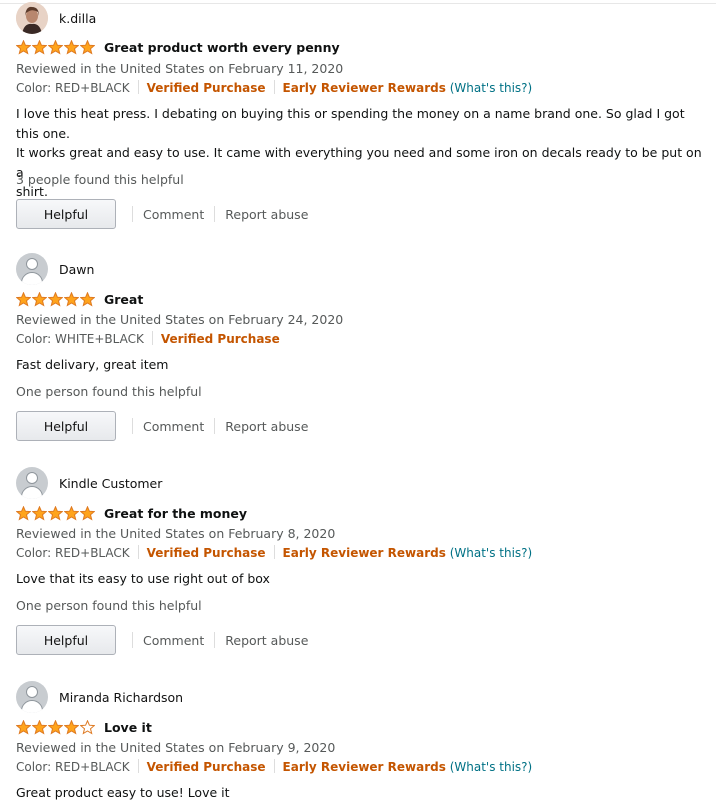 The height and width of the screenshot is (808, 716). What do you see at coordinates (110, 483) in the screenshot?
I see `reviewer-name: Kindle Customer` at bounding box center [110, 483].